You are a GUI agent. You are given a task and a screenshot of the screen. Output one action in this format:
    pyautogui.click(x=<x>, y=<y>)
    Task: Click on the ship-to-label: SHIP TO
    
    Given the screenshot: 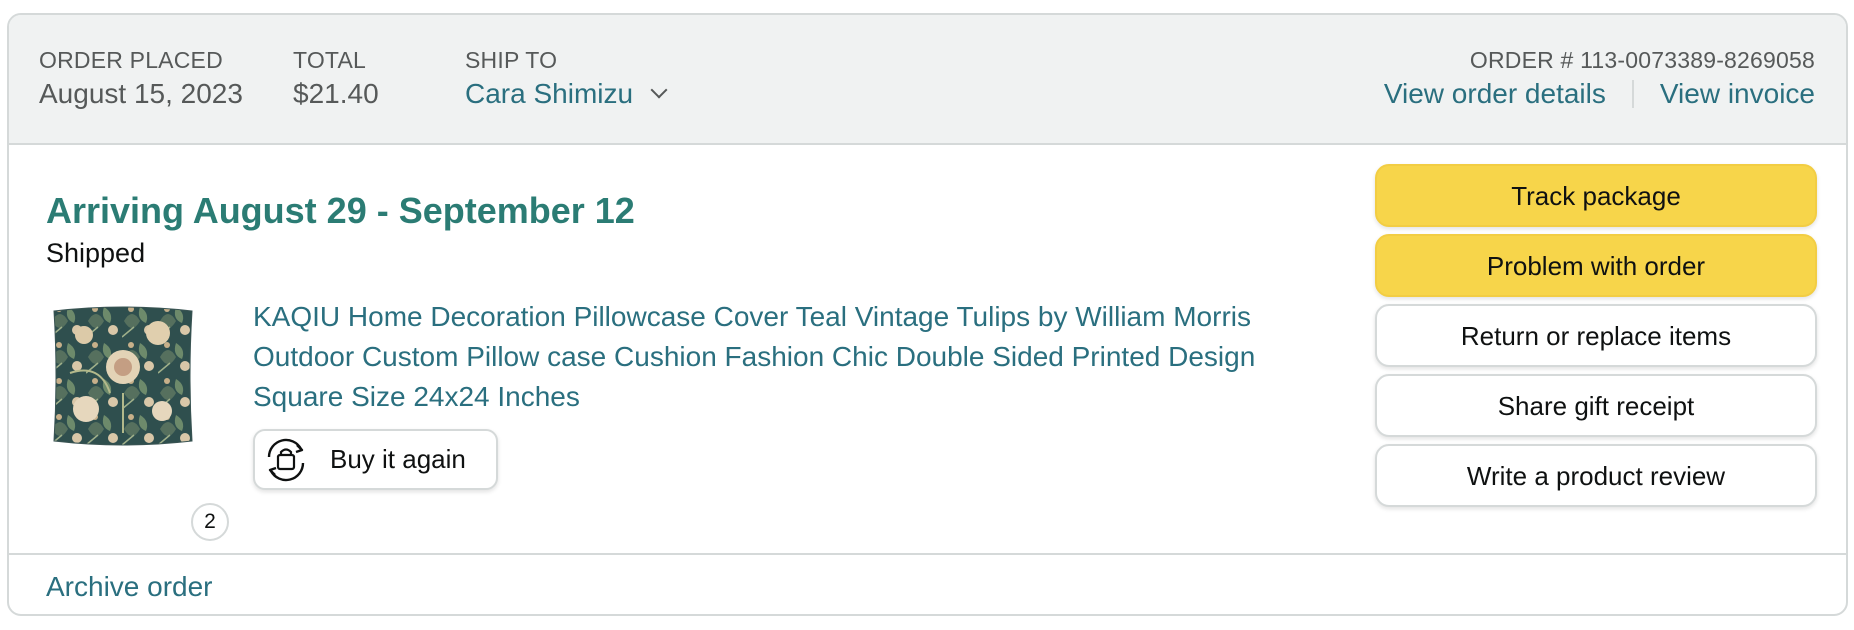 What is the action you would take?
    pyautogui.click(x=511, y=60)
    